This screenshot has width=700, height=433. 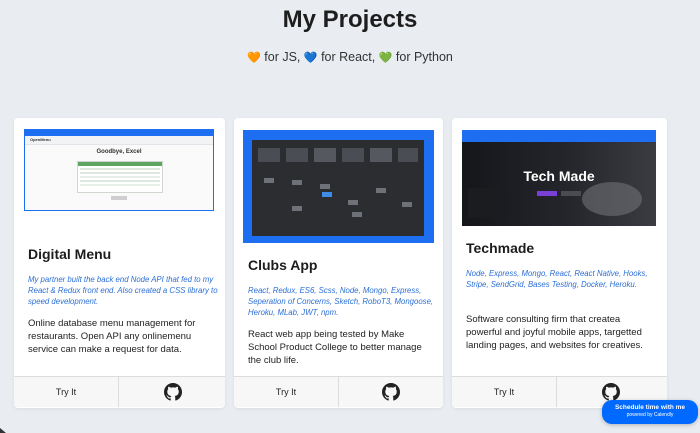 I want to click on subtitle-react: for React,, so click(x=348, y=57).